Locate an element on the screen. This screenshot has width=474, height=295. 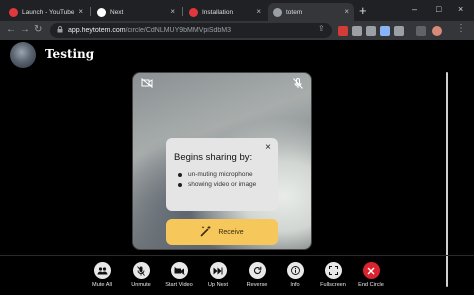
mute-all-button: Mute All is located at coordinates (102, 275).